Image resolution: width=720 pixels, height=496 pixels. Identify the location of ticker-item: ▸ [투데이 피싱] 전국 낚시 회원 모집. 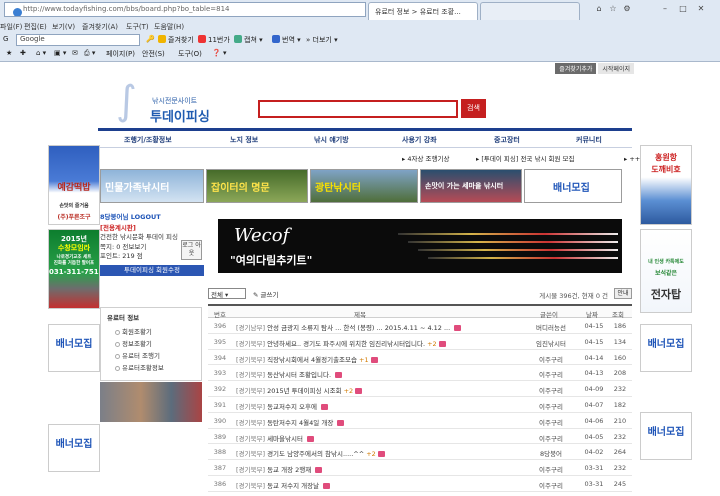
(525, 158).